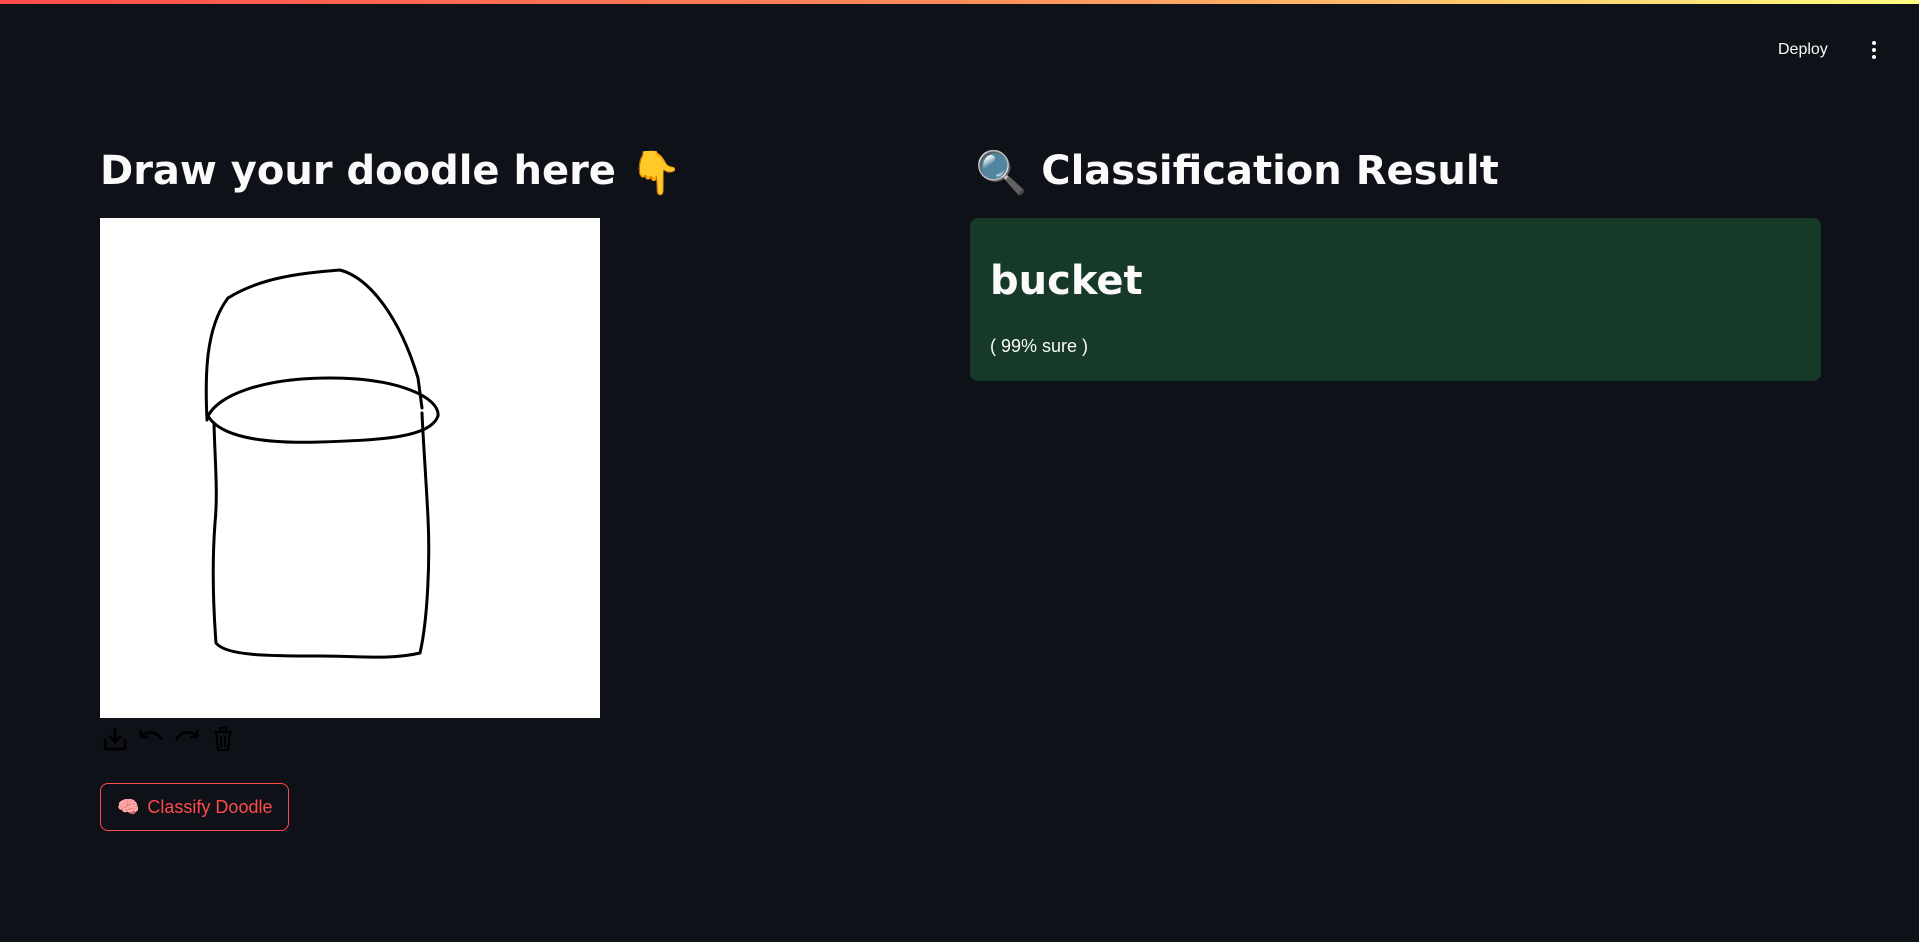 Image resolution: width=1919 pixels, height=942 pixels. I want to click on deploy-button: Deploy, so click(1803, 50).